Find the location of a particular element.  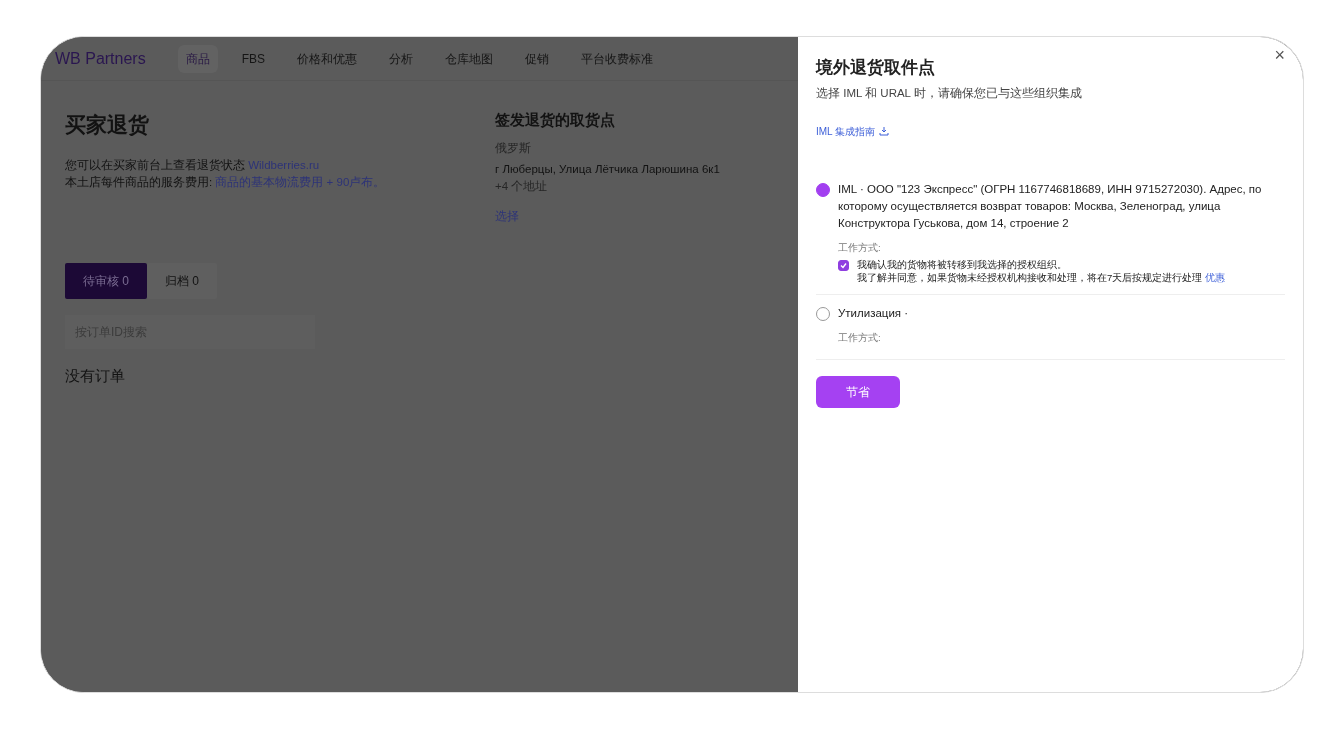

empty-message: 没有订单 is located at coordinates (95, 376).